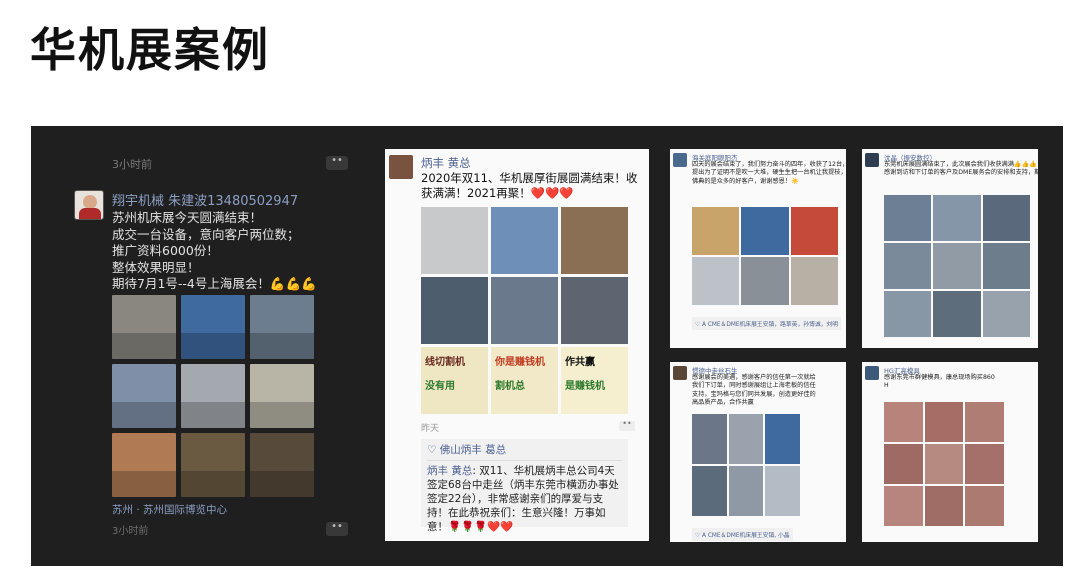  What do you see at coordinates (961, 173) in the screenshot?
I see `card-line: 感谢到访和下订单的客户及DME展务会的安排和支持，期待年11在见😊😊` at bounding box center [961, 173].